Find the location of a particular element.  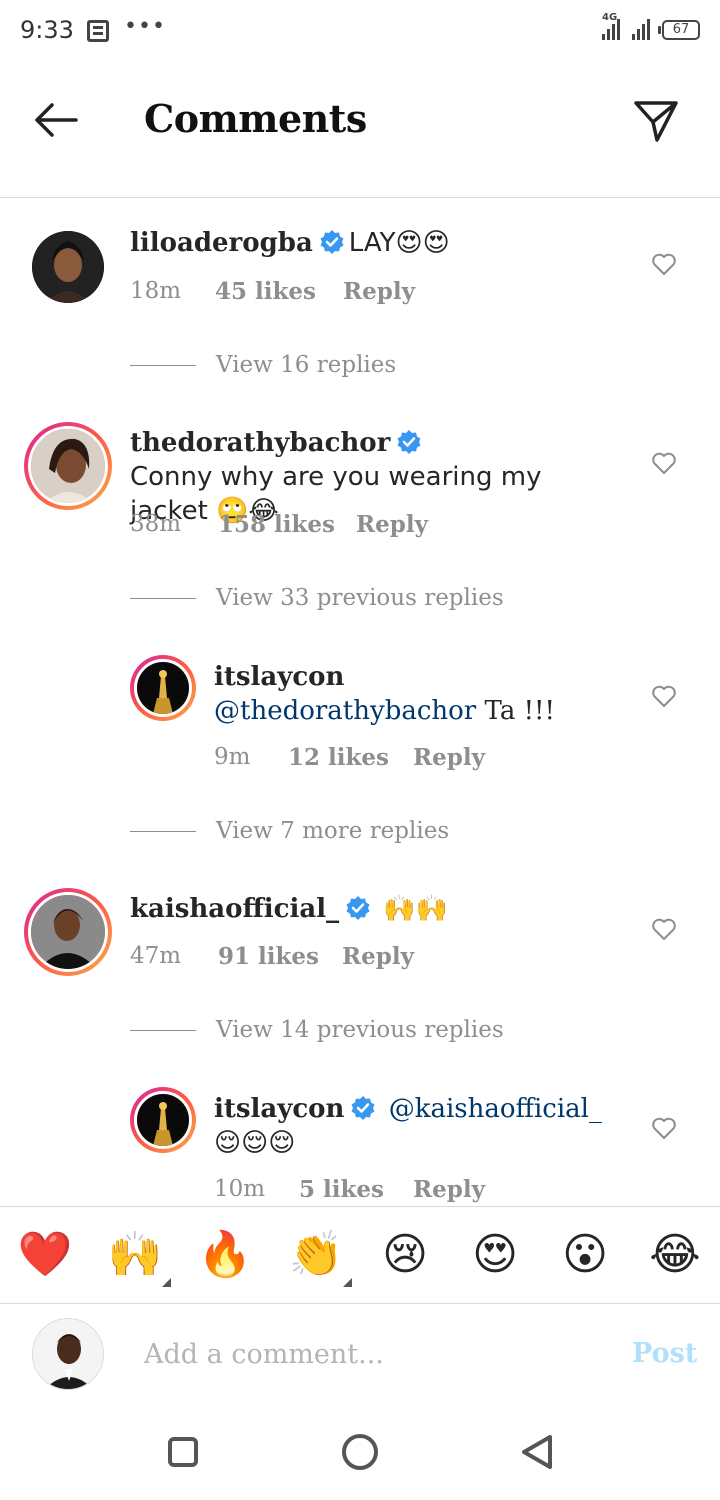

home-icon is located at coordinates (360, 1452).